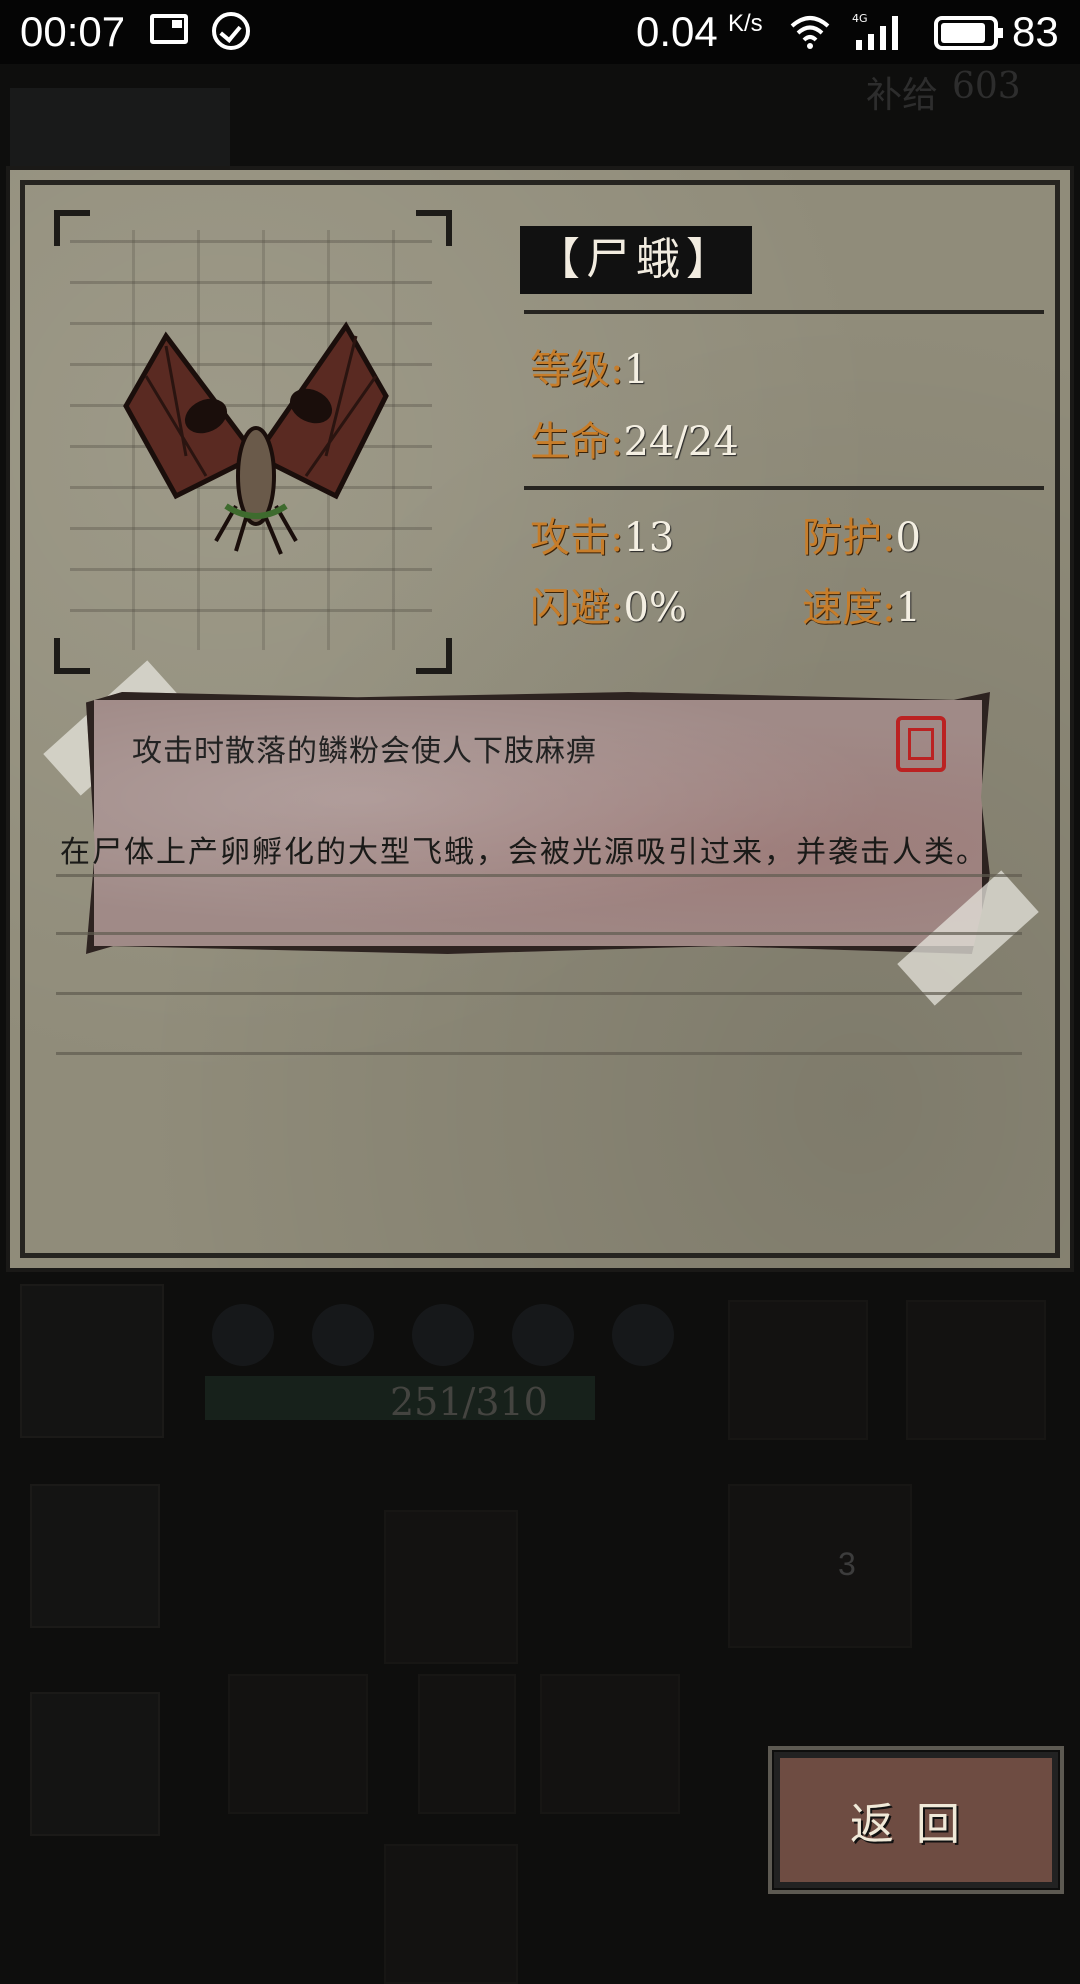 The image size is (1080, 1984). I want to click on arrow-right-button, so click(610, 1744).